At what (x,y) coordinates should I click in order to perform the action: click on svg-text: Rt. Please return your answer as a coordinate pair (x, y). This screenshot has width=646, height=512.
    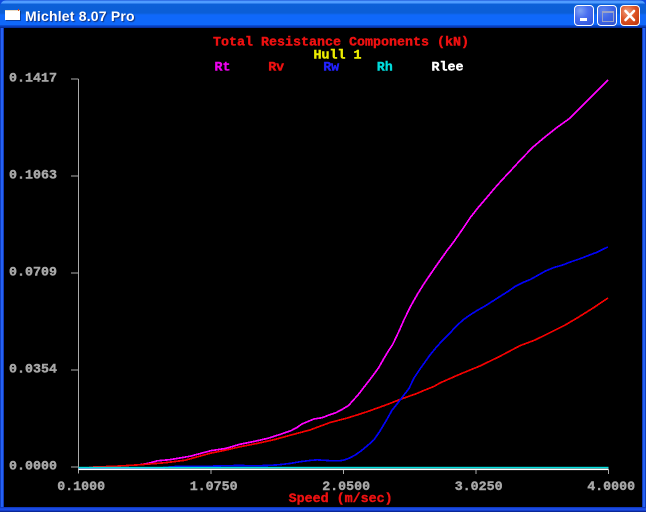
    Looking at the image, I should click on (223, 68).